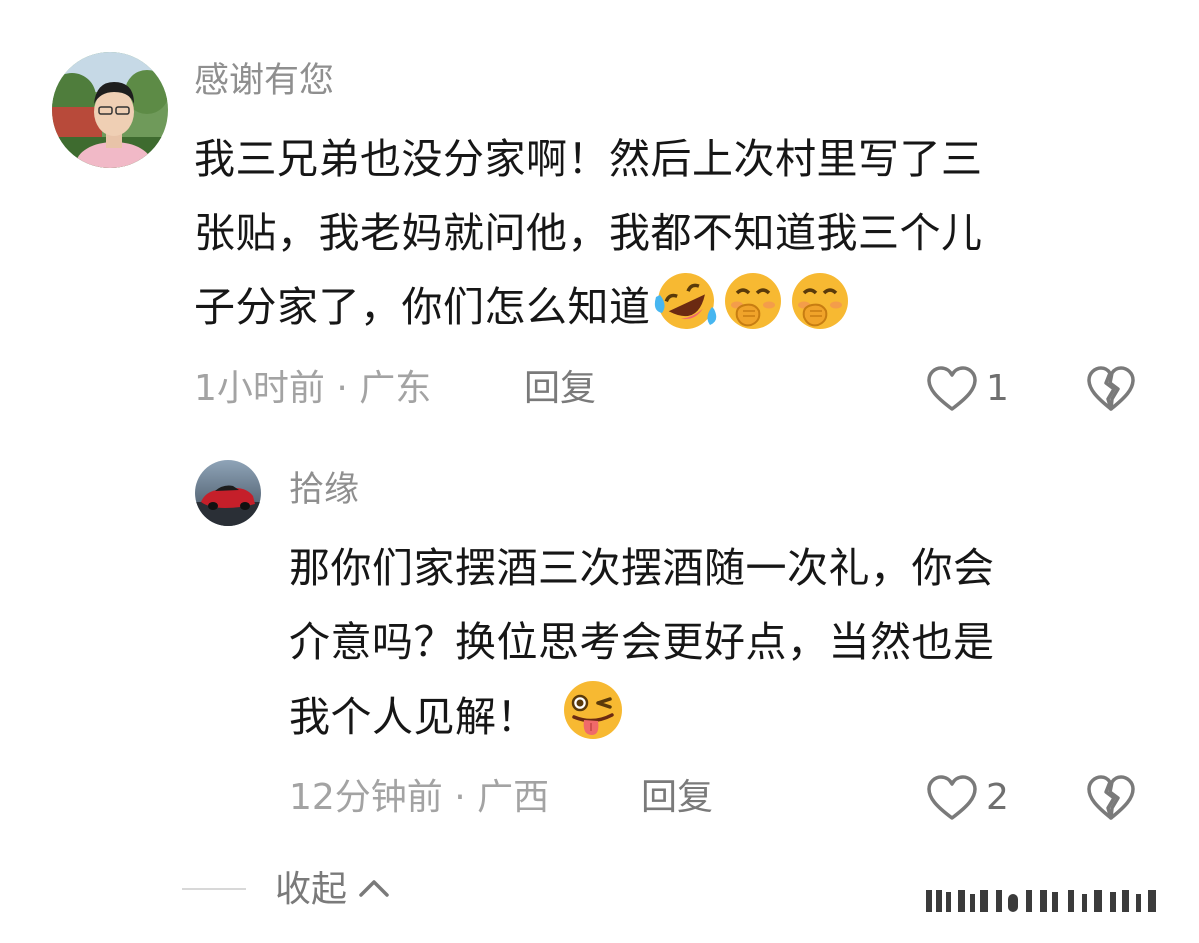  I want to click on comment-username: 感谢有您, so click(264, 81).